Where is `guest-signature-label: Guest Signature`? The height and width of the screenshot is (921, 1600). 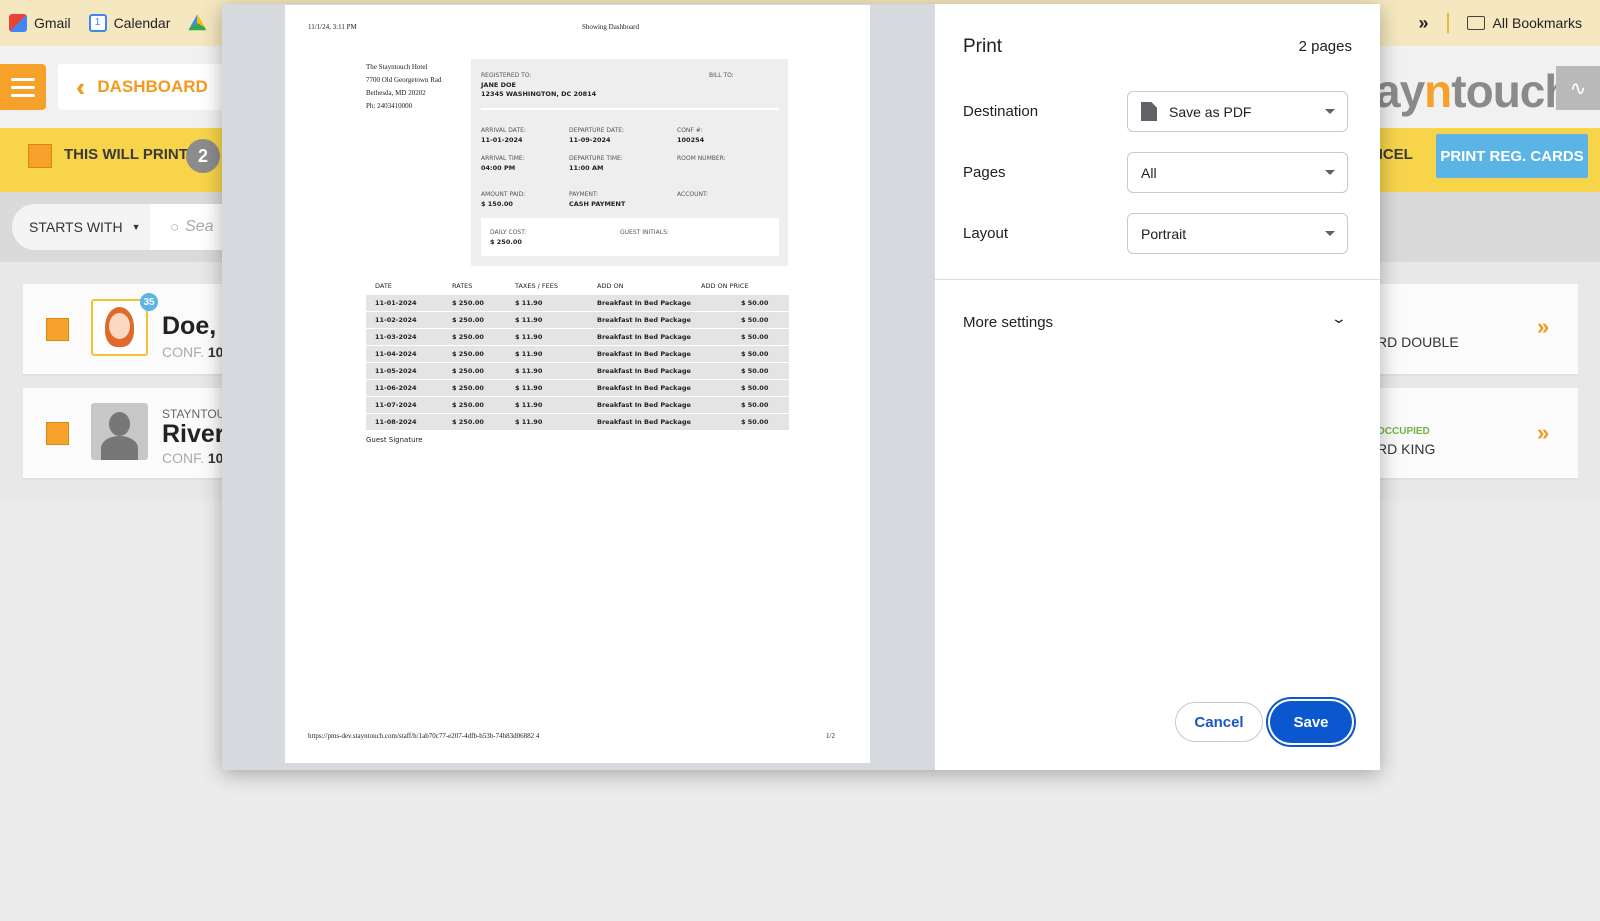
guest-signature-label: Guest Signature is located at coordinates (394, 440).